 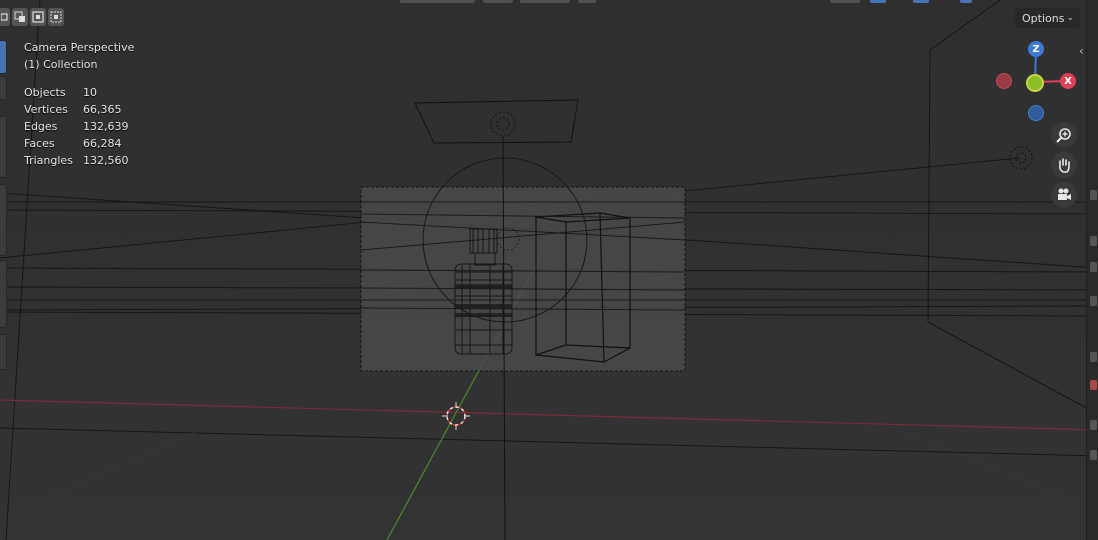 I want to click on select-intersect-icon, so click(x=56, y=17).